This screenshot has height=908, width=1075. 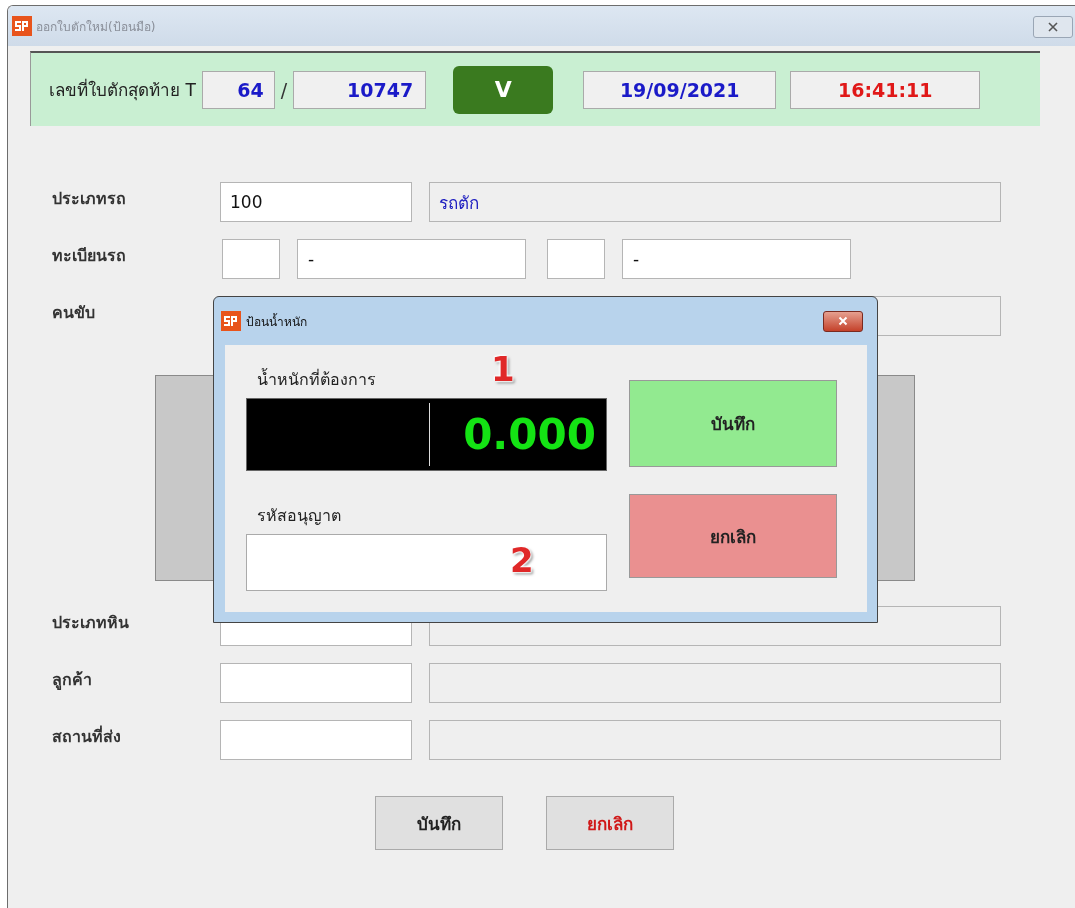 I want to click on input-field: 100, so click(x=316, y=202).